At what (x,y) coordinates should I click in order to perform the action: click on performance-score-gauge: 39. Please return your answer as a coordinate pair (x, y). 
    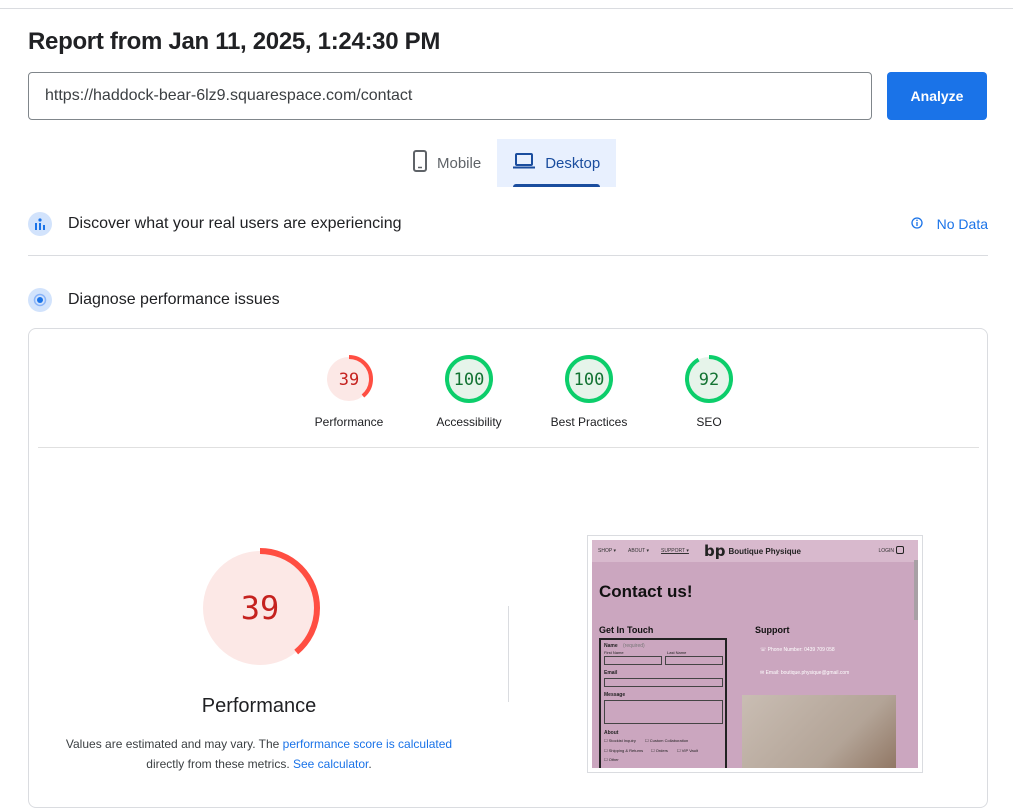
    Looking at the image, I should click on (349, 379).